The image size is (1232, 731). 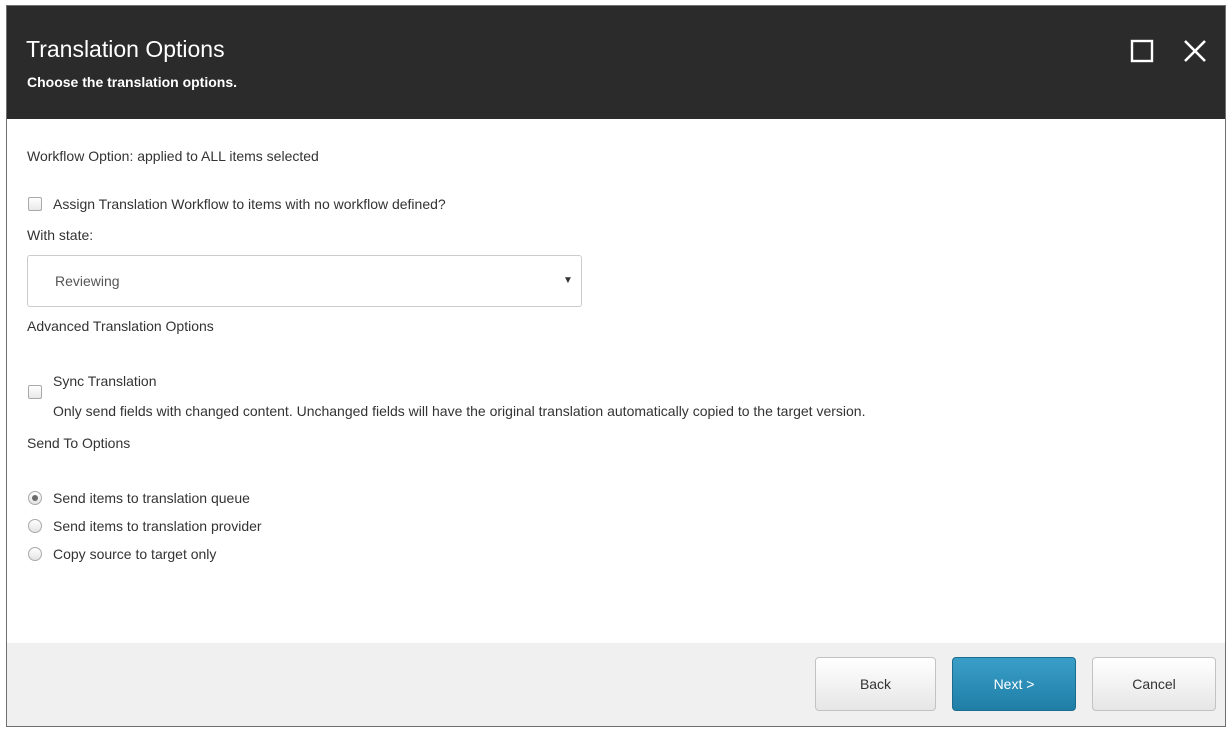 I want to click on close-icon, so click(x=1195, y=51).